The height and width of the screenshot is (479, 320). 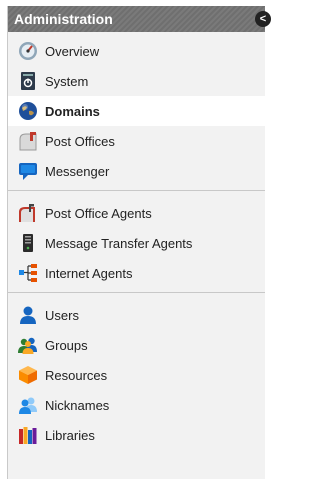 What do you see at coordinates (72, 111) in the screenshot?
I see `sidebar-item-label: Domains` at bounding box center [72, 111].